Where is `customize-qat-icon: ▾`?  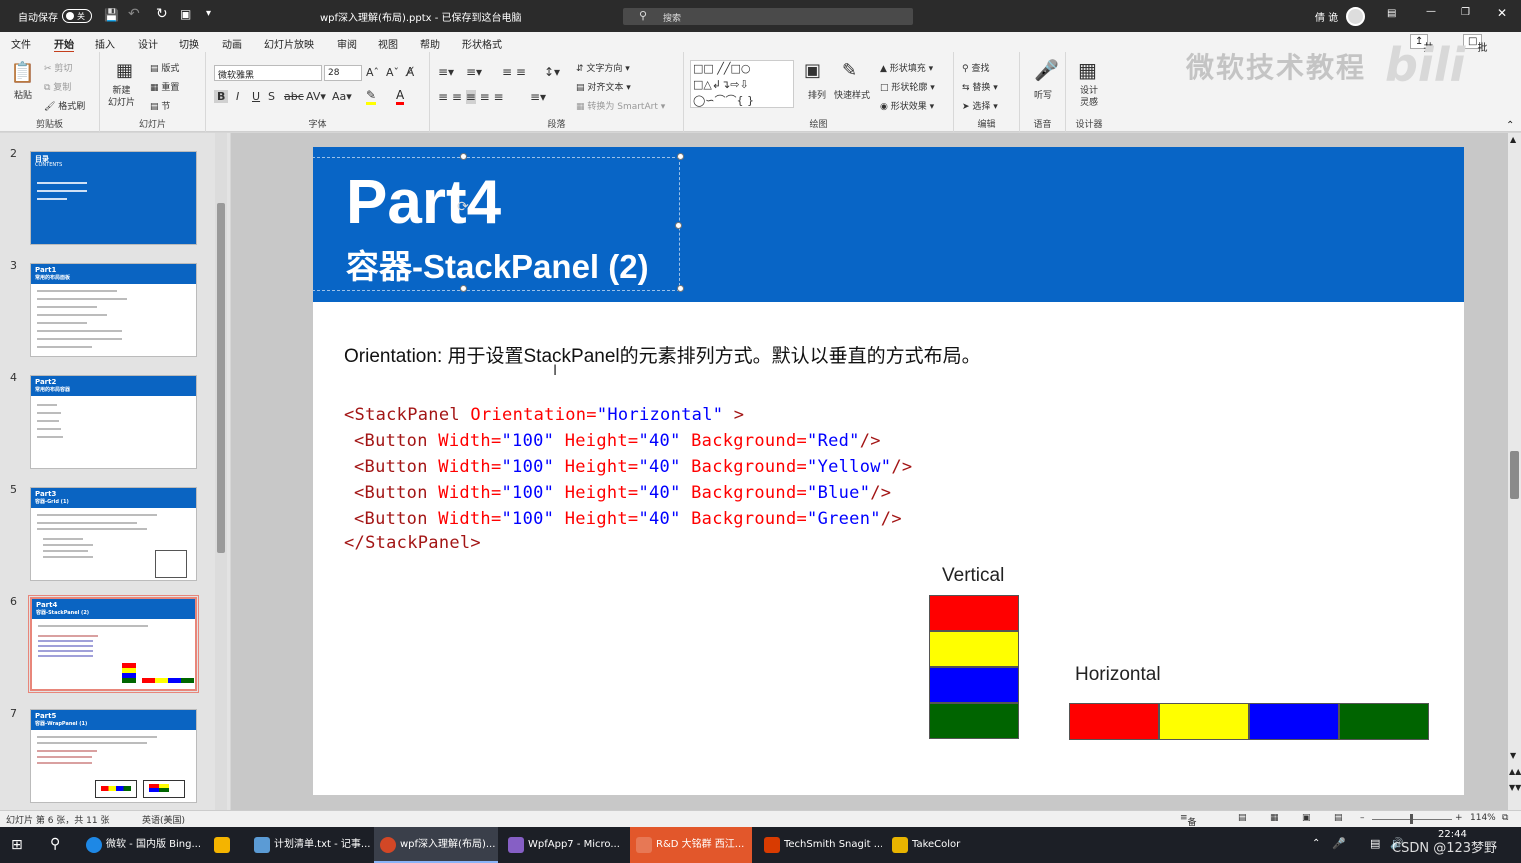
customize-qat-icon: ▾ is located at coordinates (208, 13).